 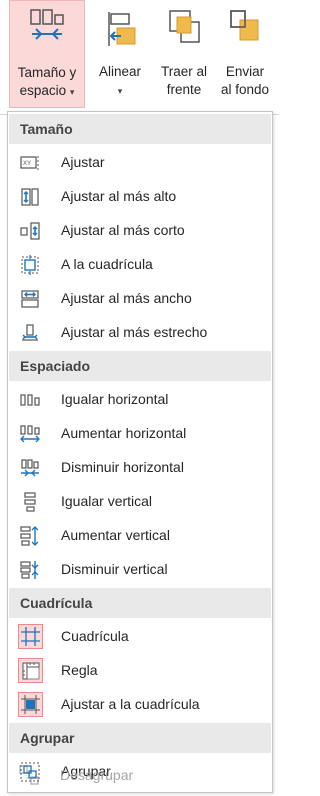 What do you see at coordinates (107, 264) in the screenshot?
I see `menu-item-label: A la cuadrícula` at bounding box center [107, 264].